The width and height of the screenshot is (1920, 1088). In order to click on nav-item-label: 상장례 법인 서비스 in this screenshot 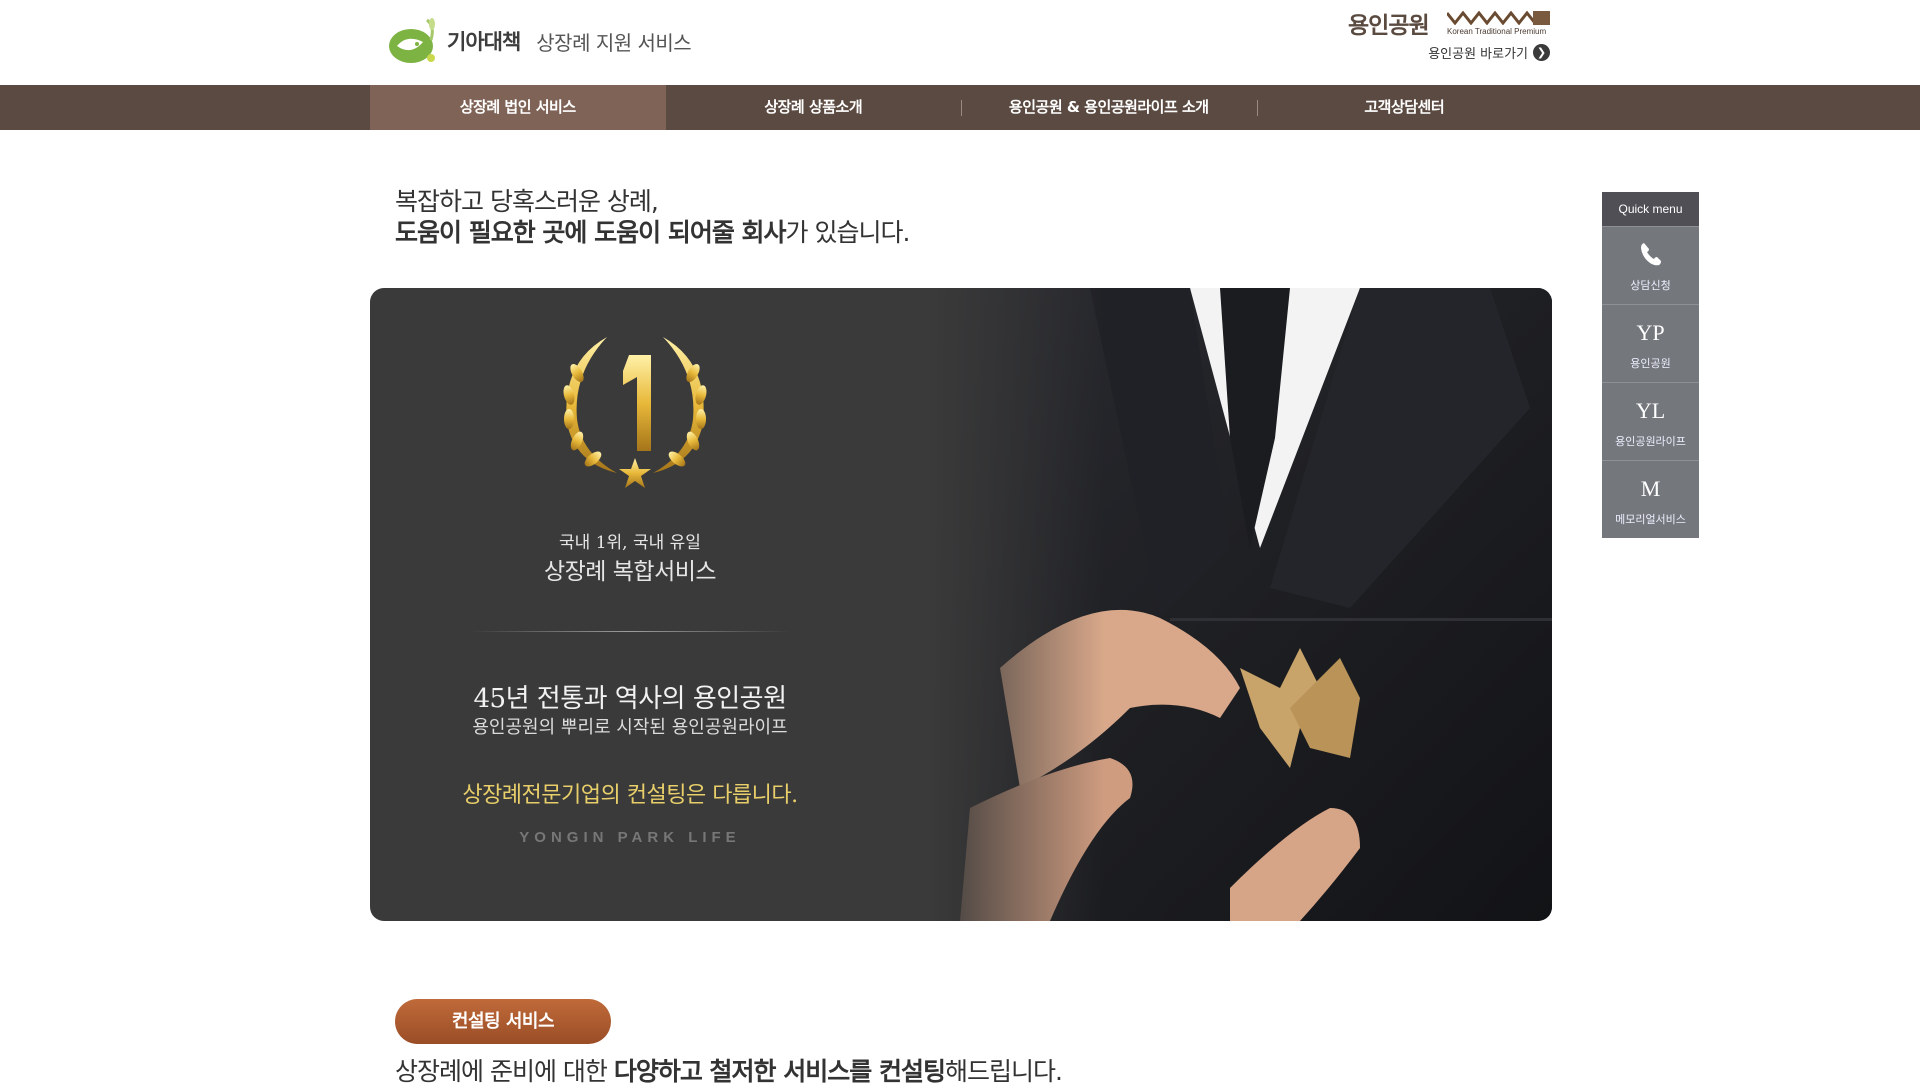, I will do `click(517, 107)`.